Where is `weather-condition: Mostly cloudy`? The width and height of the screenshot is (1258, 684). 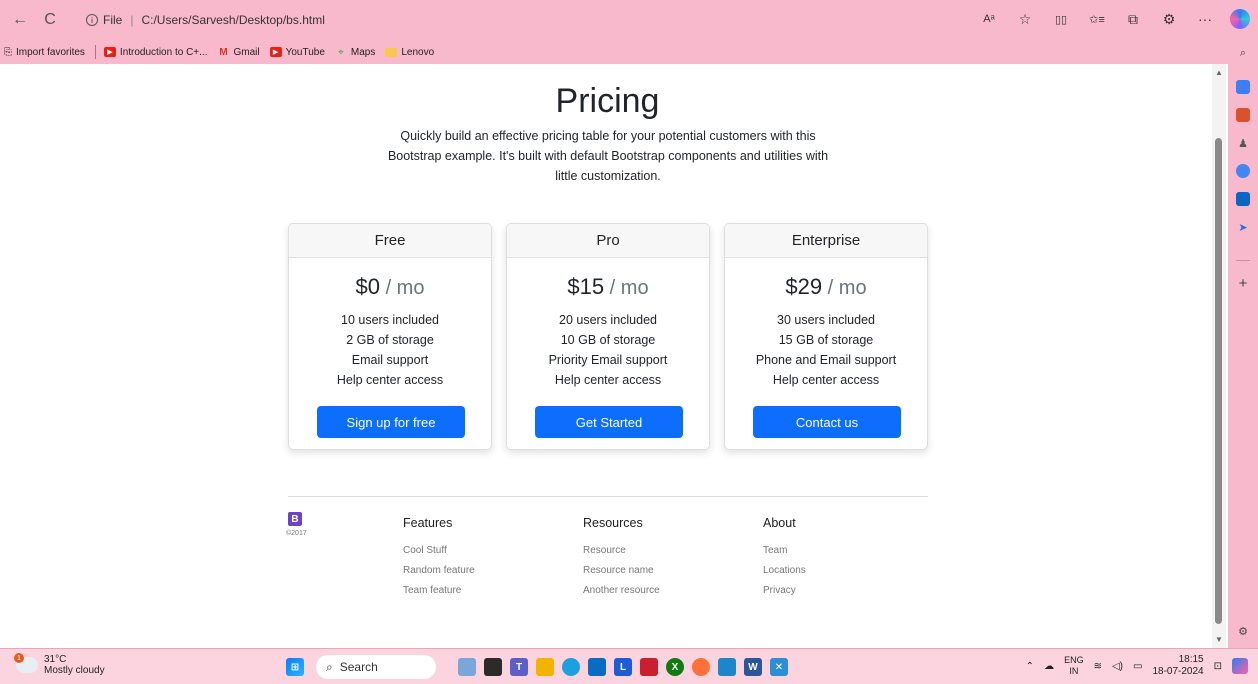 weather-condition: Mostly cloudy is located at coordinates (74, 670).